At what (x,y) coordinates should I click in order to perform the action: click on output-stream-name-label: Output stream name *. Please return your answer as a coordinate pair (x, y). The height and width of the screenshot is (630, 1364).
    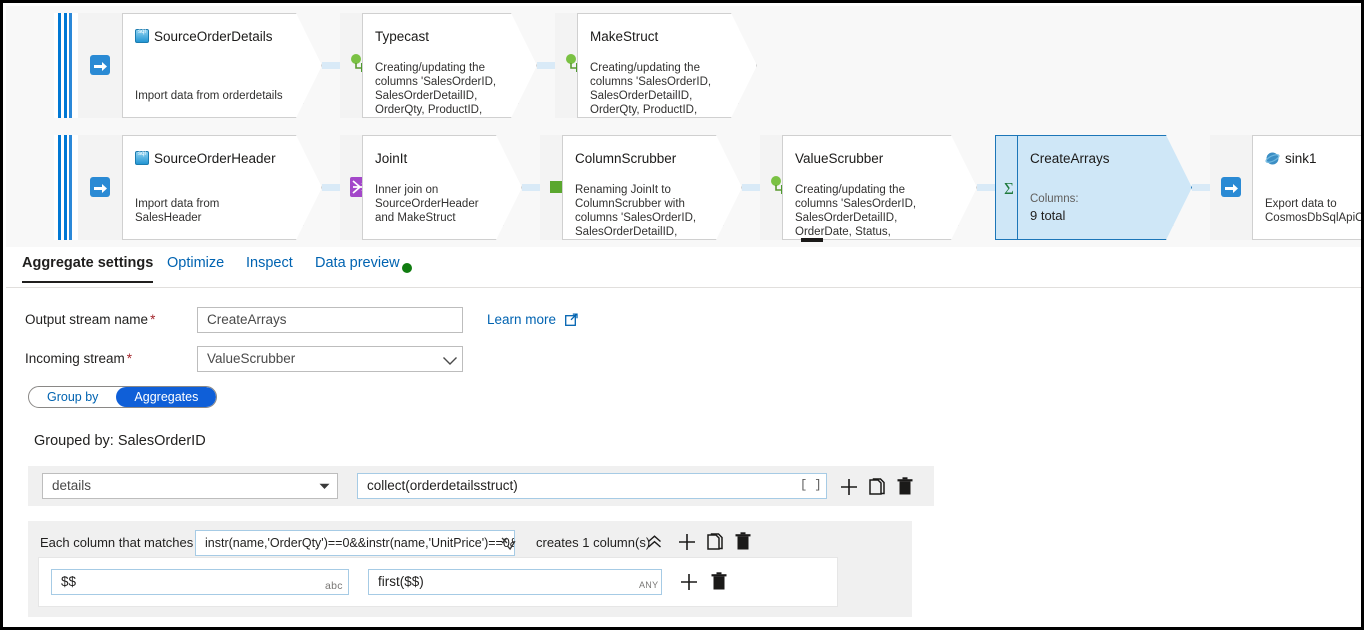
    Looking at the image, I should click on (90, 319).